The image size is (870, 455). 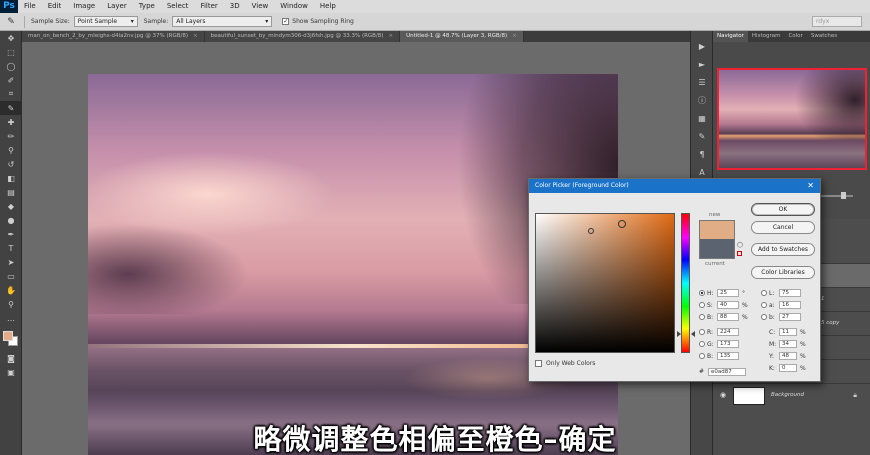 I want to click on add-to-swatches-button: Add to Swatches, so click(x=783, y=249).